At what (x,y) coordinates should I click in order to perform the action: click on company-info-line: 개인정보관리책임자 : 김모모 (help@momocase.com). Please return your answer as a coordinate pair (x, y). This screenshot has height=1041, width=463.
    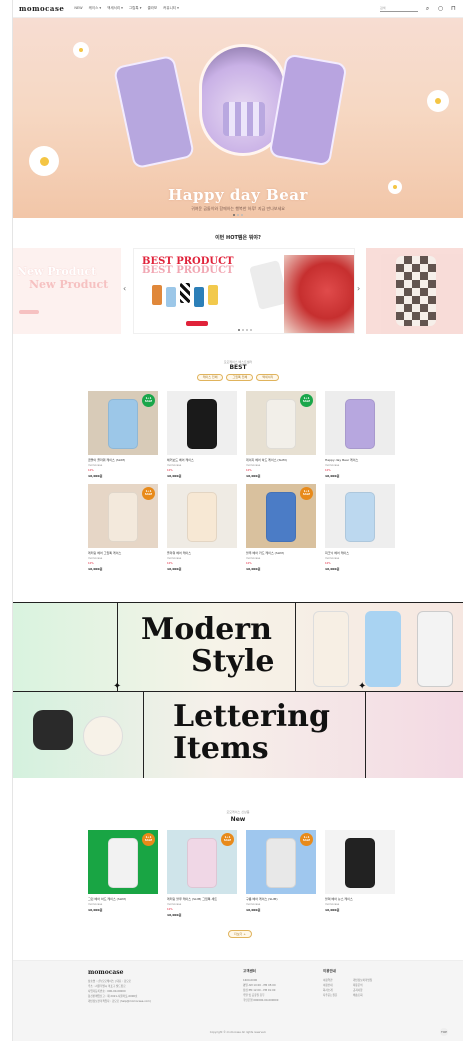
    Looking at the image, I should click on (119, 1001).